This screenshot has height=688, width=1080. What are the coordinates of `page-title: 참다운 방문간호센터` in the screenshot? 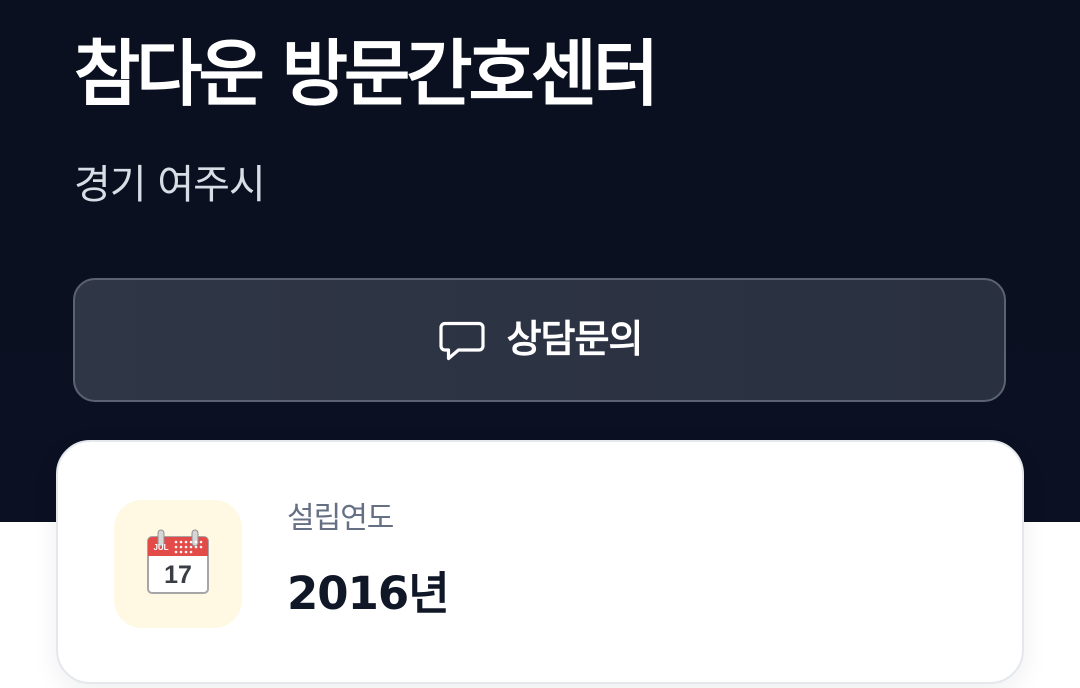 It's located at (366, 74).